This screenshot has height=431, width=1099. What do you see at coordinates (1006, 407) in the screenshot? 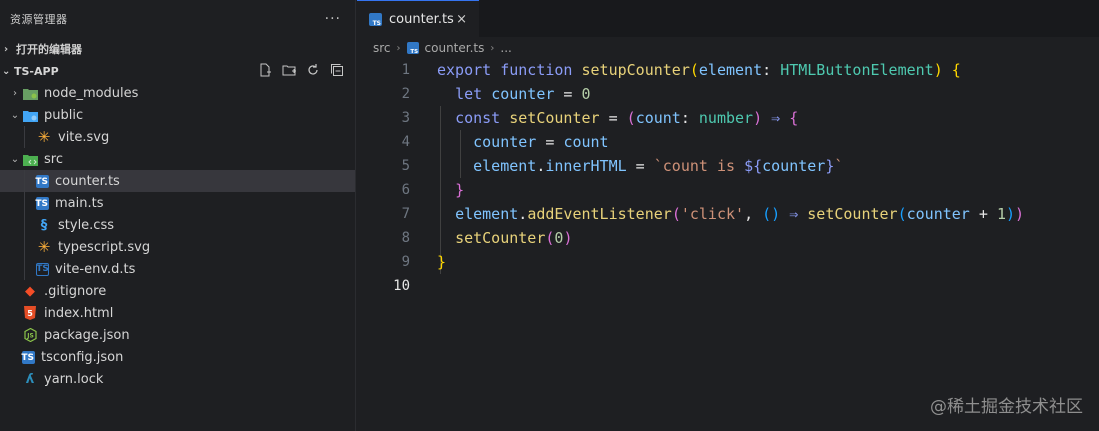
I see `watermark: @稀土掘金技术社区` at bounding box center [1006, 407].